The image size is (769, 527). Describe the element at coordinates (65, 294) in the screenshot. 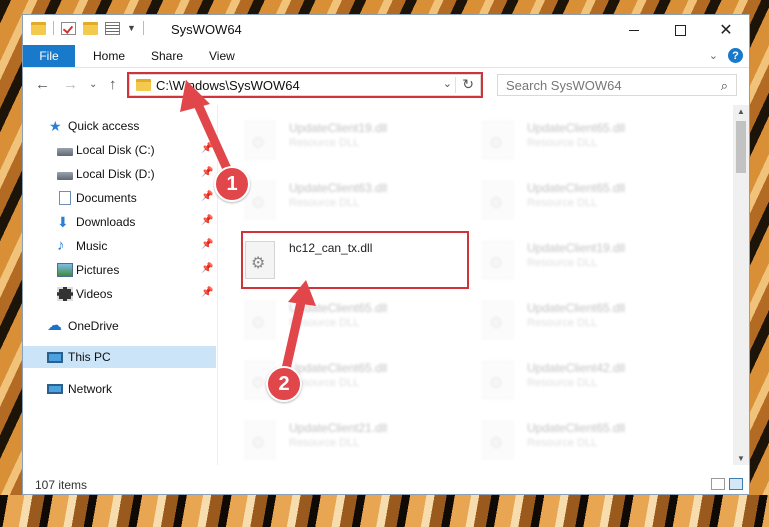

I see `videos-icon` at that location.